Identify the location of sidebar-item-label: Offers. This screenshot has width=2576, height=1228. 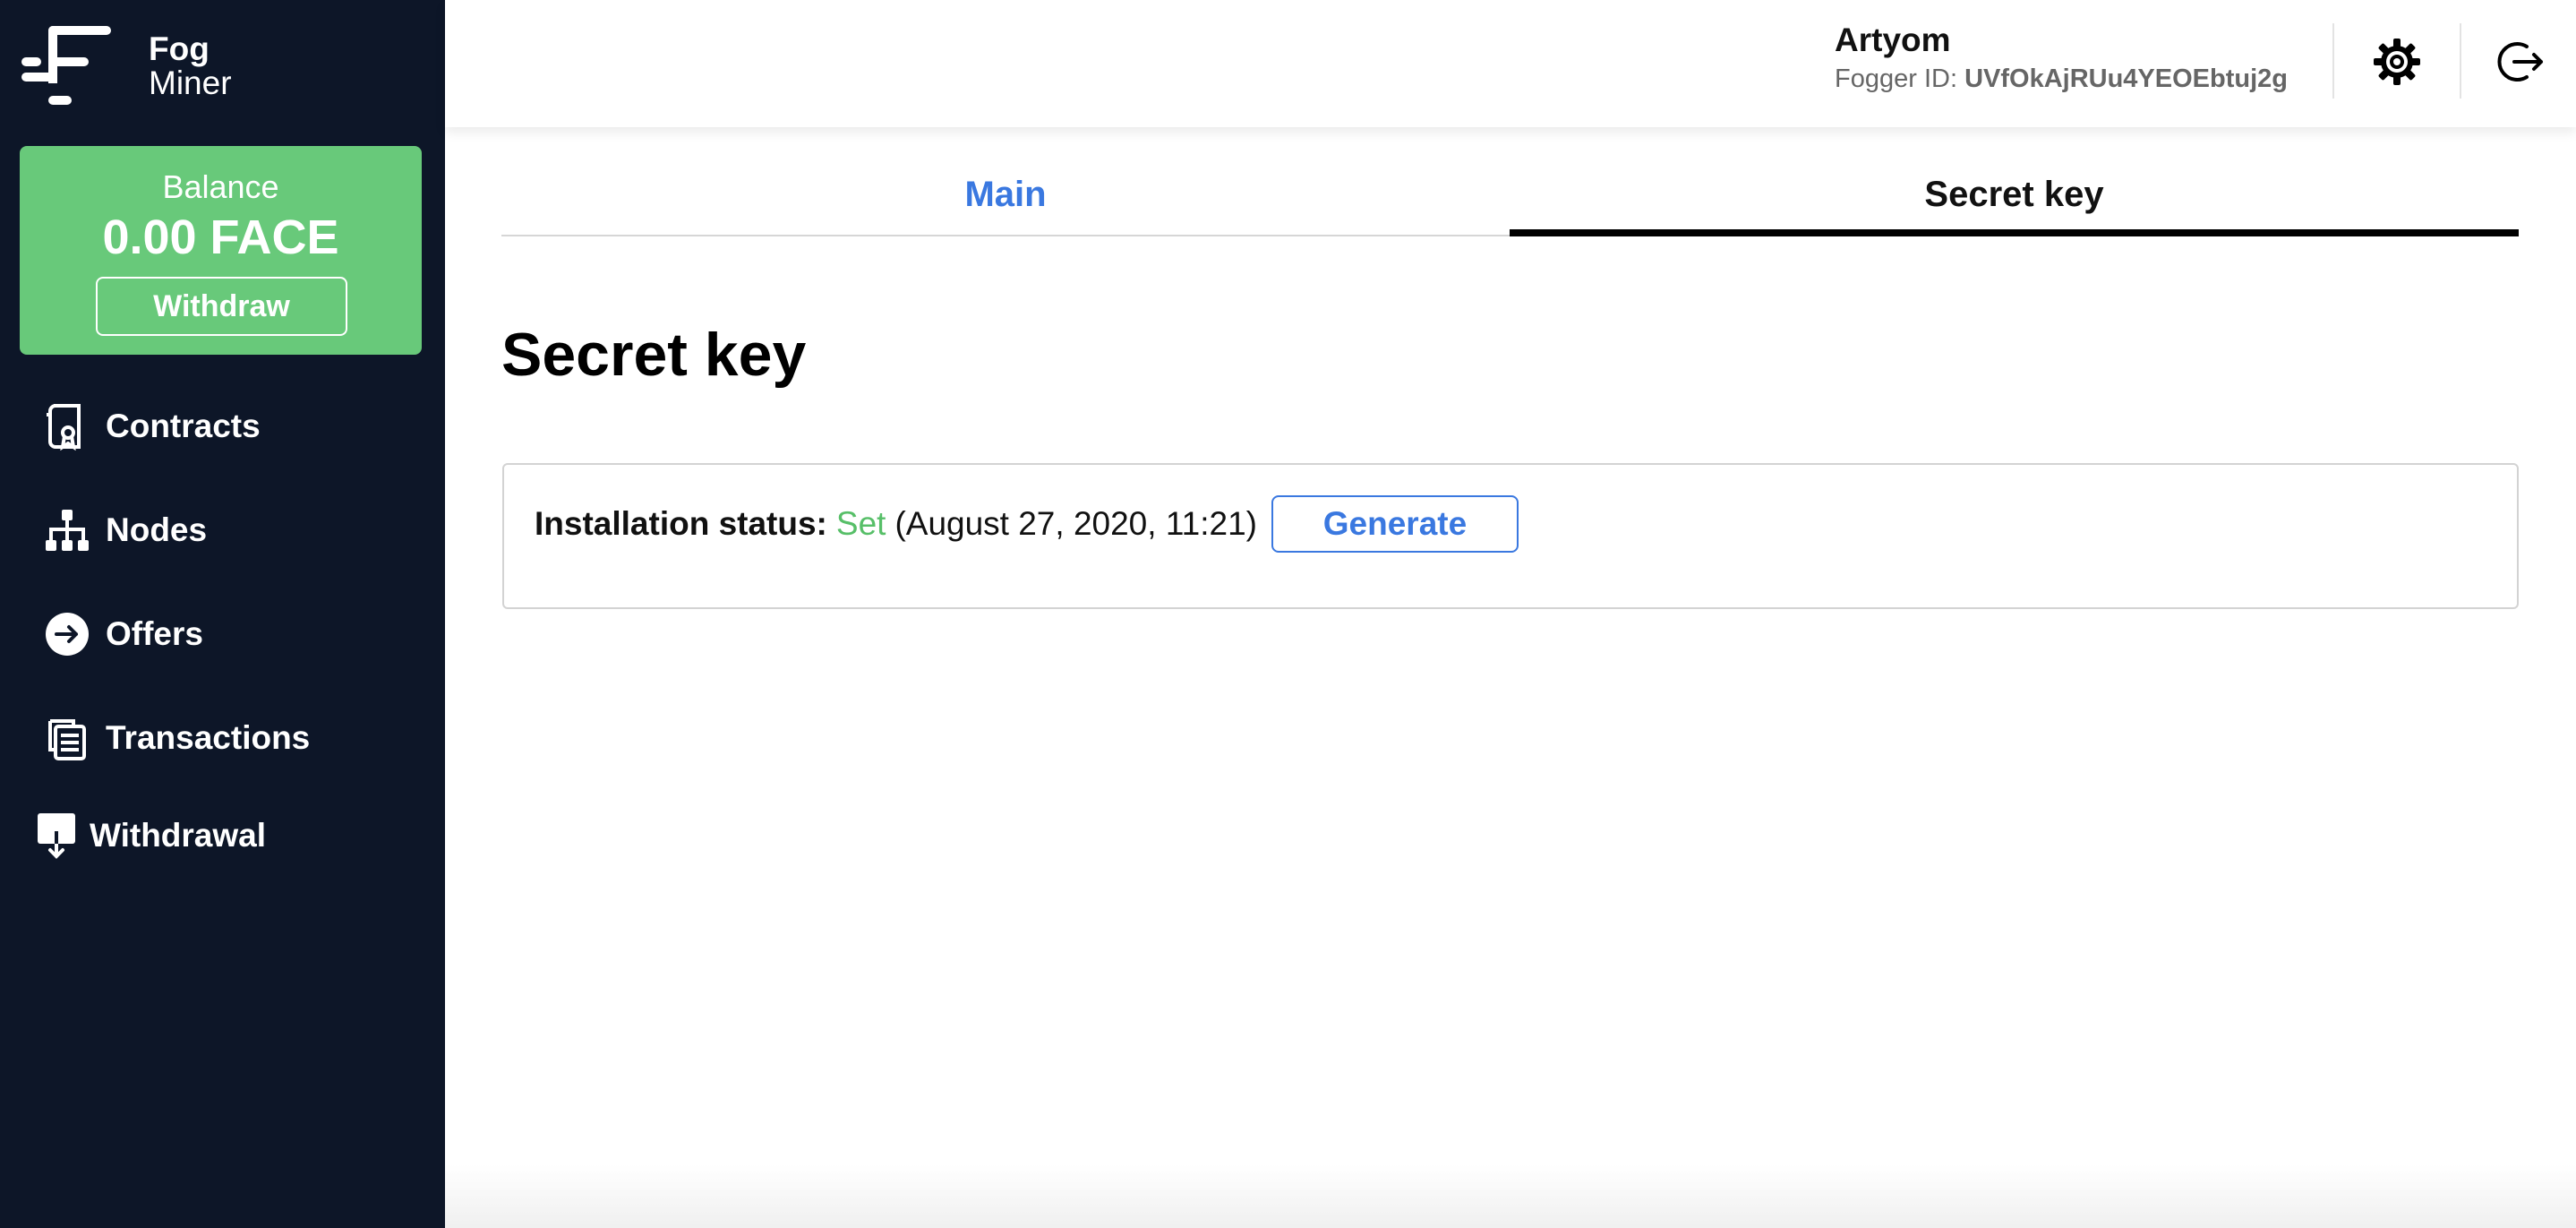
(154, 633).